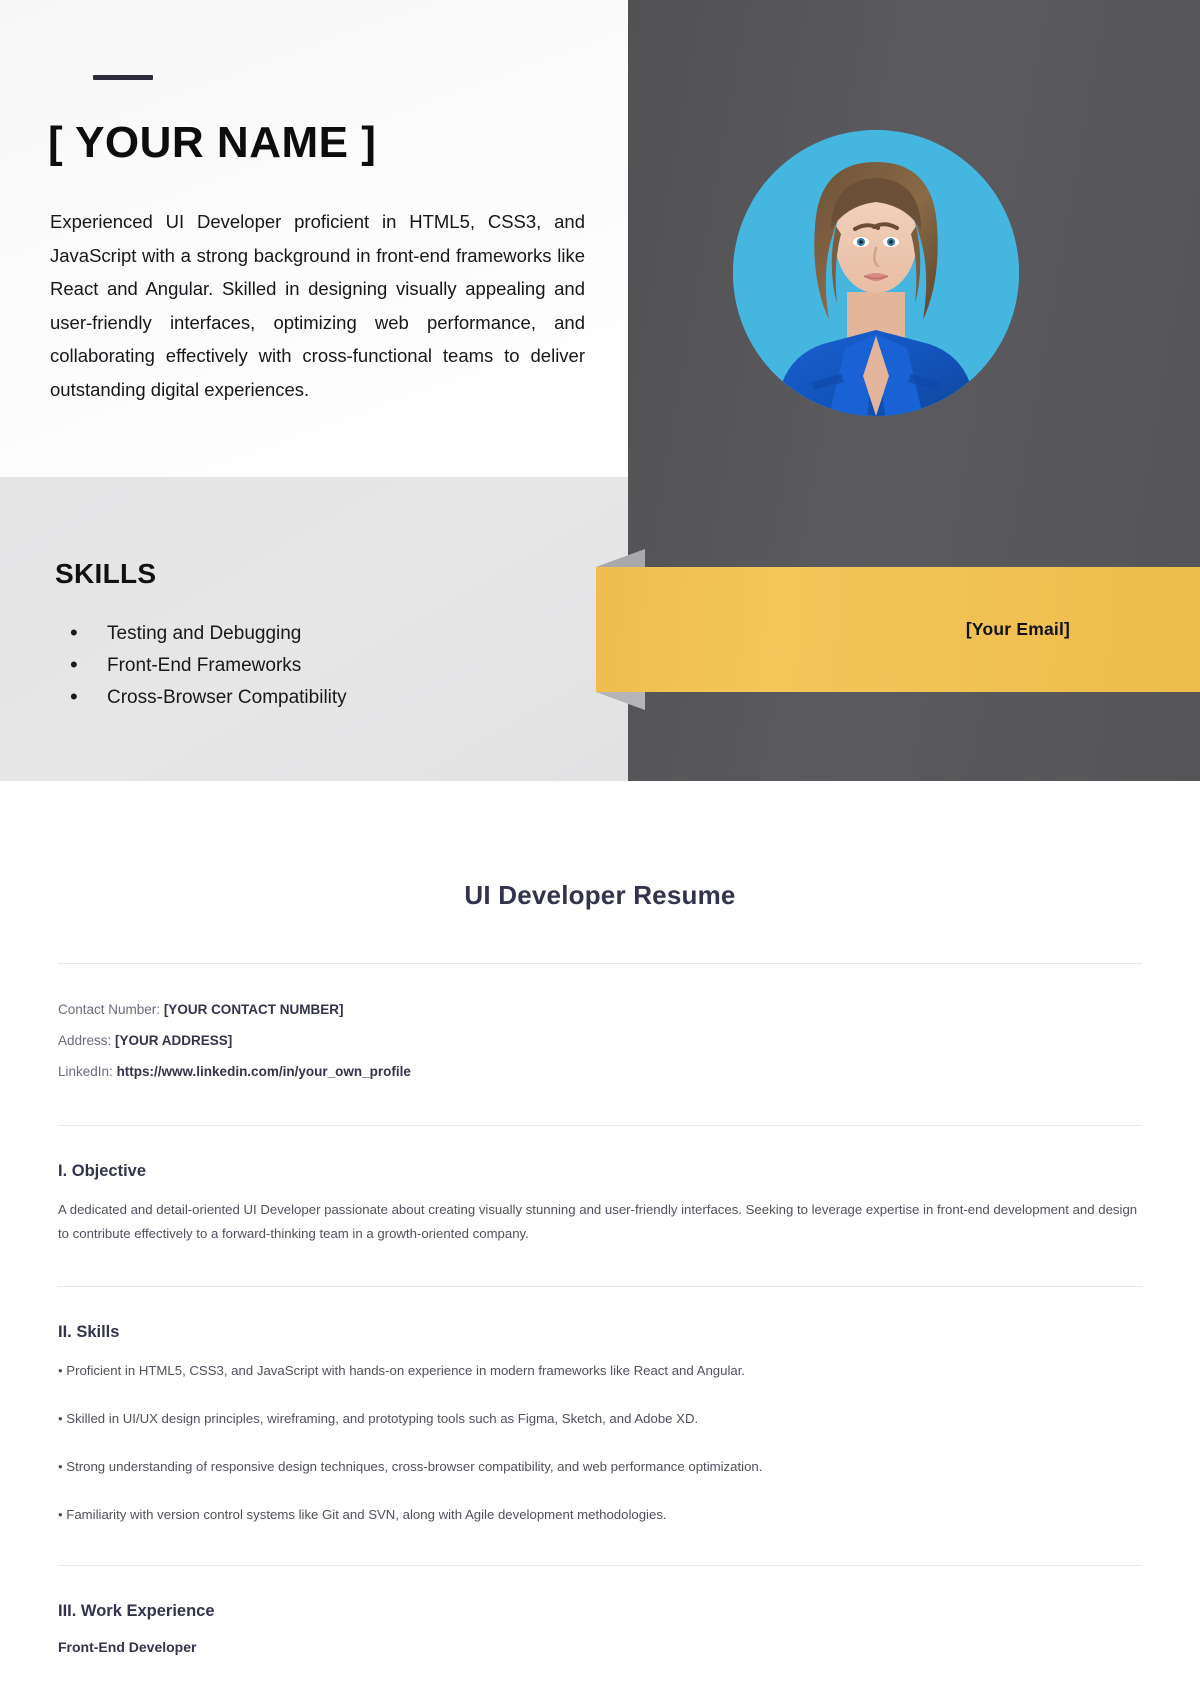 The height and width of the screenshot is (1700, 1200). I want to click on list-item: Cross-Browser Compatibility, so click(320, 697).